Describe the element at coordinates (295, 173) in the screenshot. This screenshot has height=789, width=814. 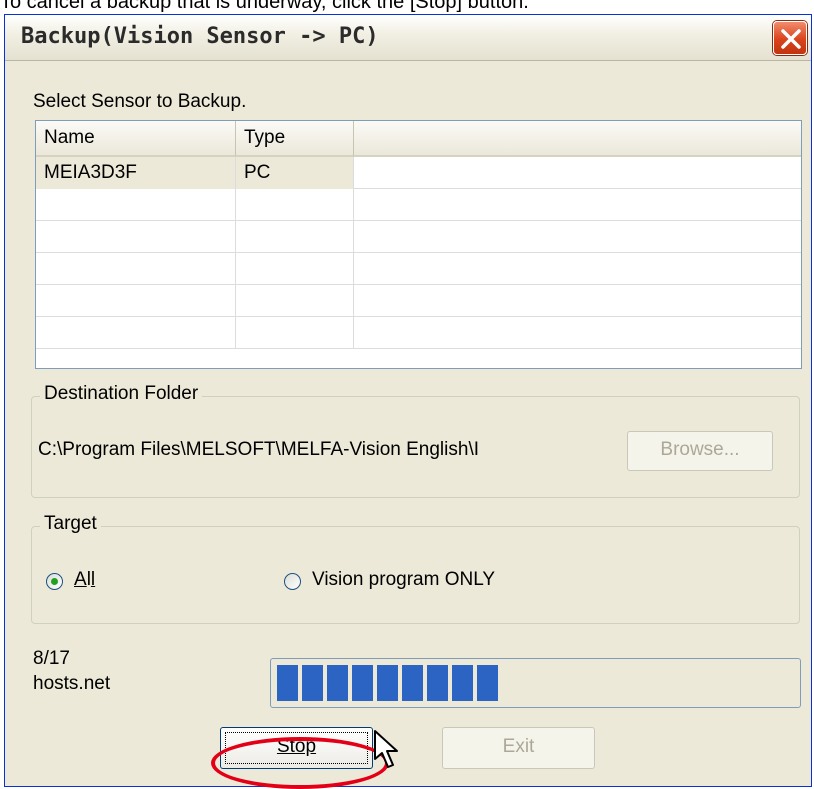
I see `sensor-type-cell: PC` at that location.